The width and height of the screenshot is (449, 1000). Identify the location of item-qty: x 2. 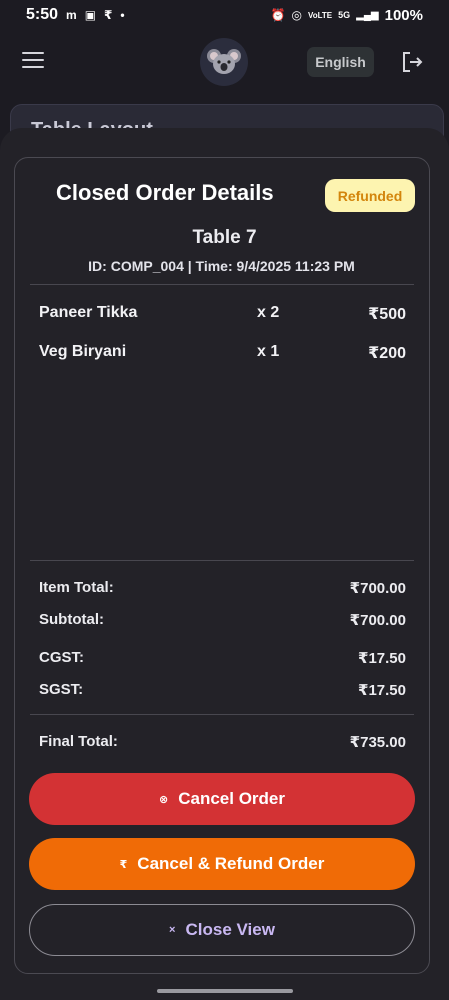
(268, 312).